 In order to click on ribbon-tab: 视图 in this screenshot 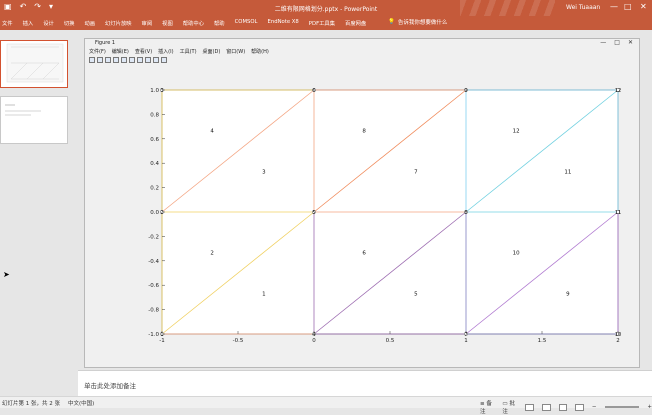, I will do `click(167, 23)`.